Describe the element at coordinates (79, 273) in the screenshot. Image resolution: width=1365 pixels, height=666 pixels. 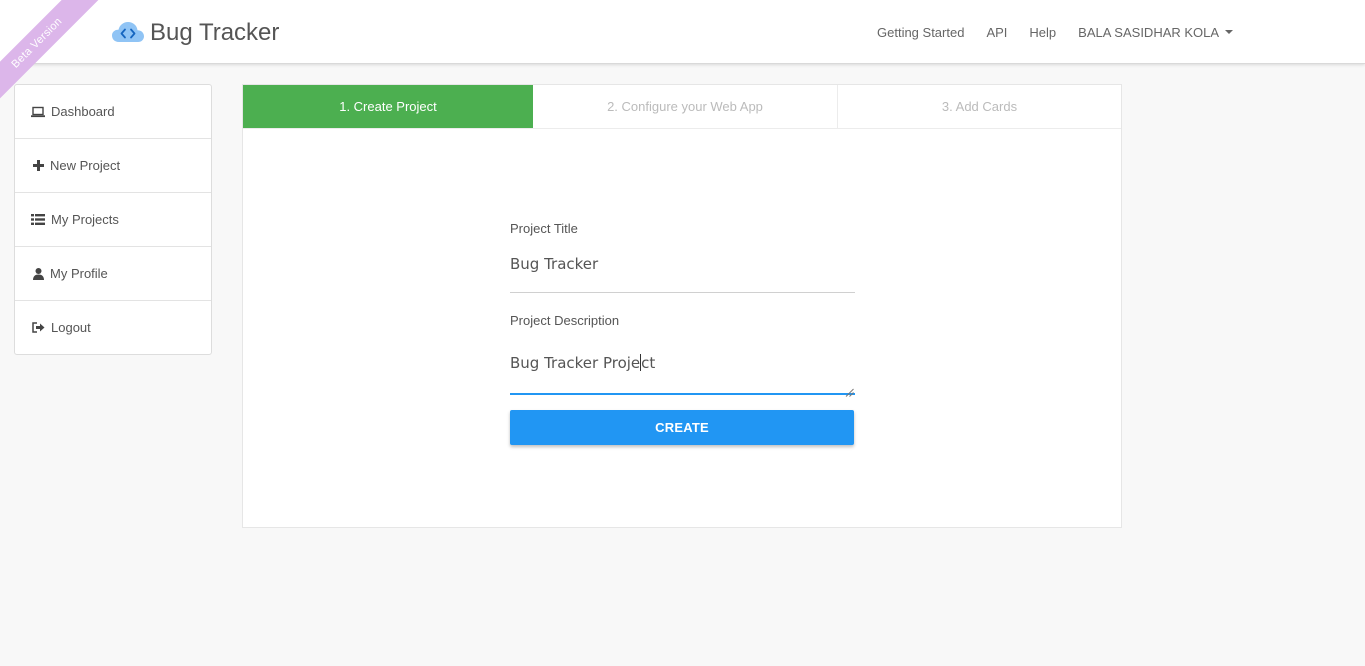
I see `sidebar-item-label: My Profile` at that location.